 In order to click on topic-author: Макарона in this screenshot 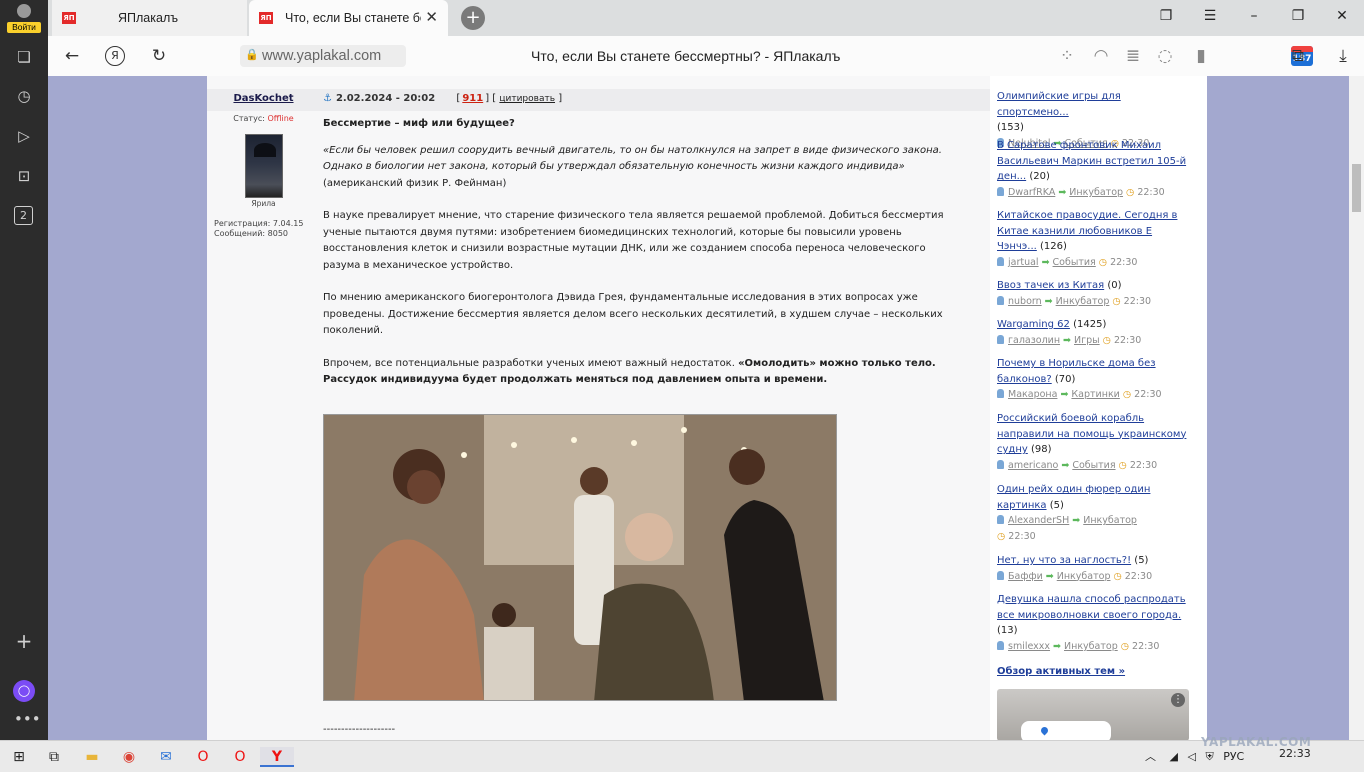, I will do `click(1032, 394)`.